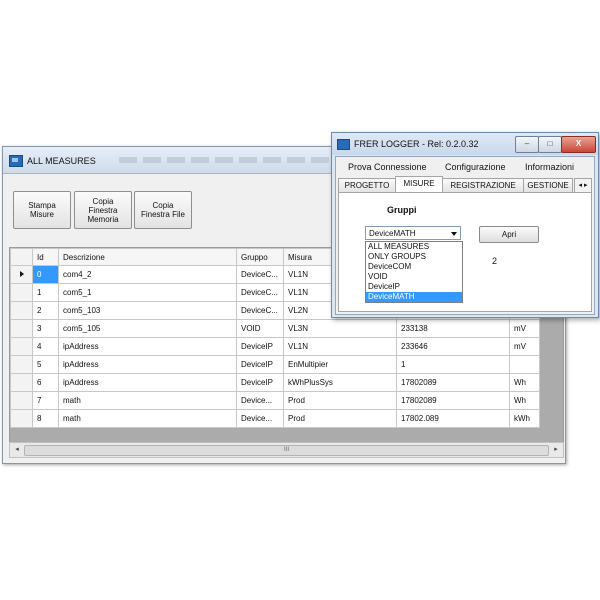  Describe the element at coordinates (340, 382) in the screenshot. I see `cell-misura: kWhPlusSys` at that location.